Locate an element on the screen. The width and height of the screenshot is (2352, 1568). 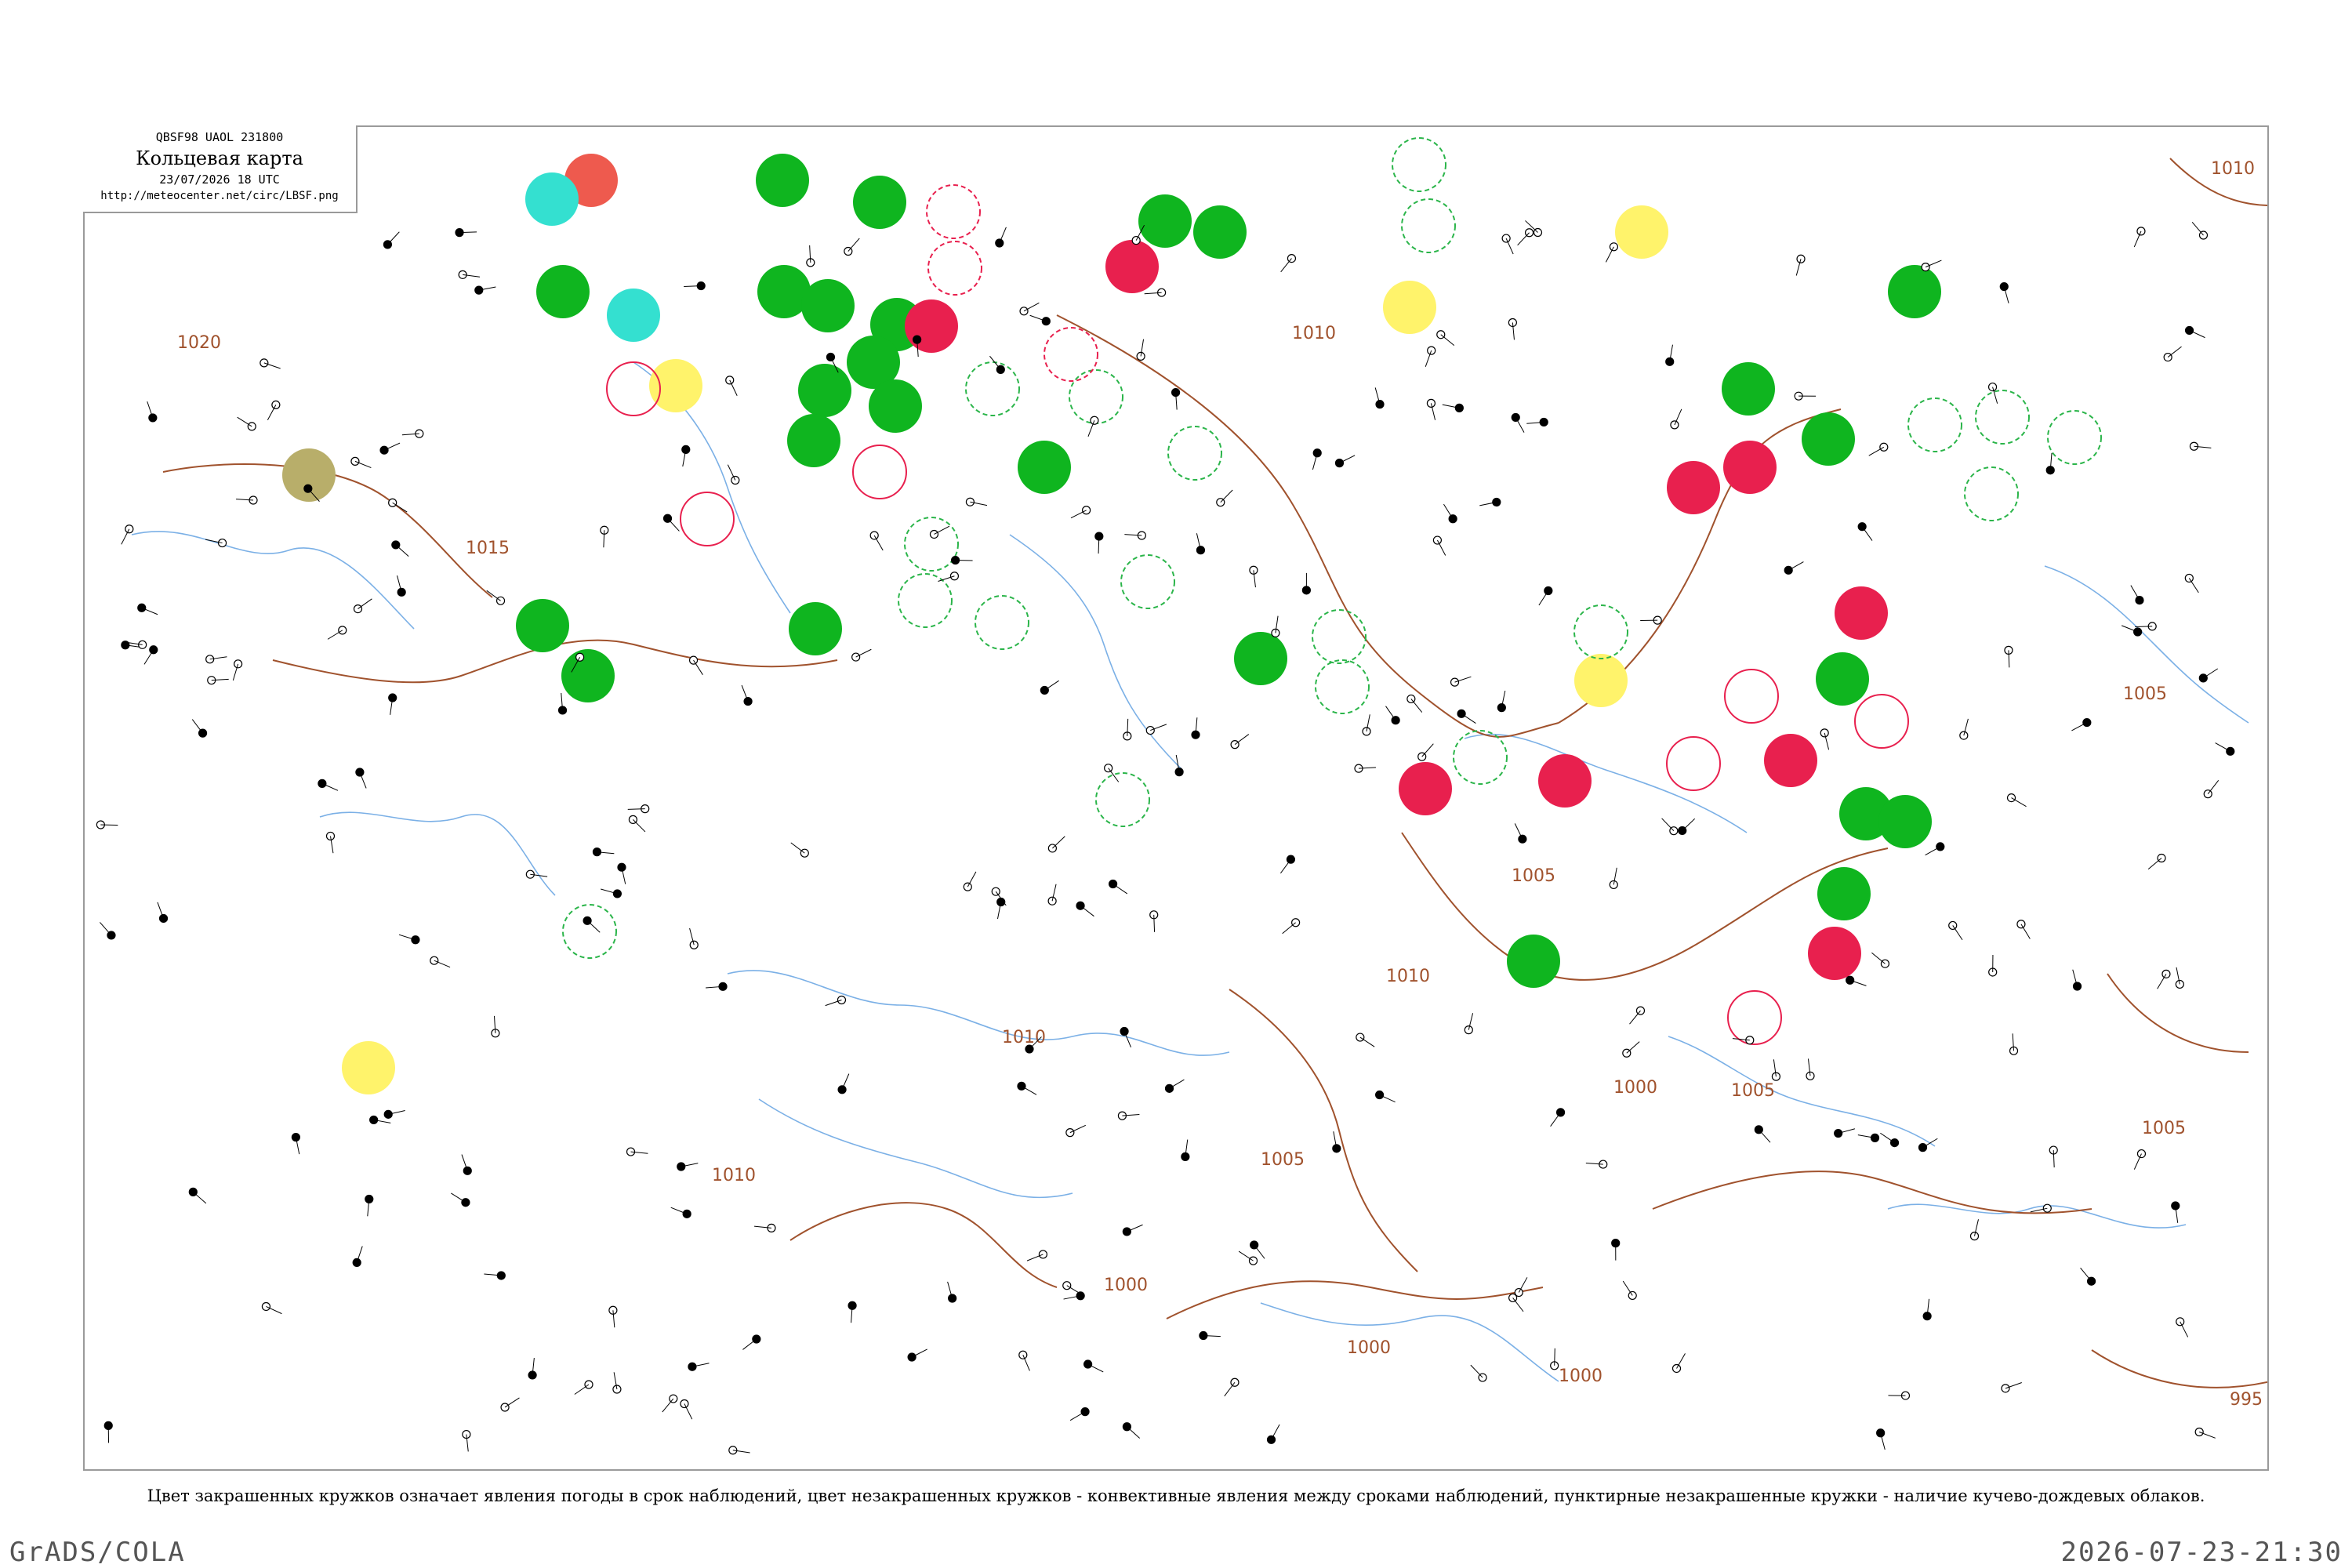
isobar-label: 1000 is located at coordinates (1635, 1088).